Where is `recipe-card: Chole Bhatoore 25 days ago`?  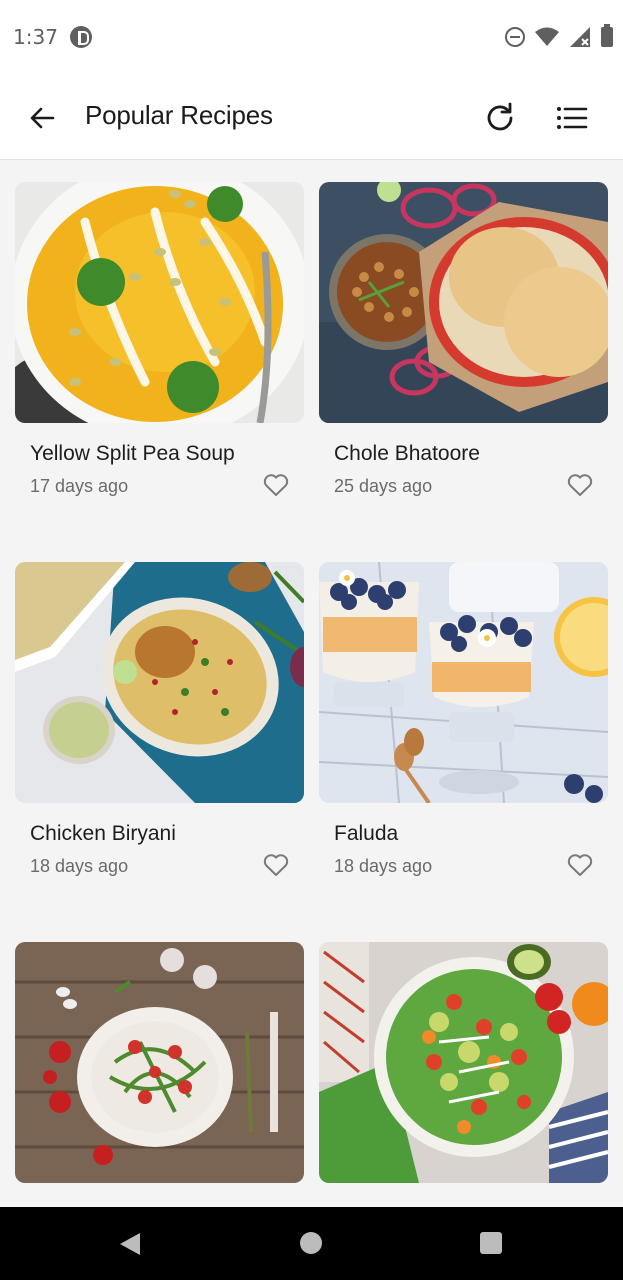
recipe-card: Chole Bhatoore 25 days ago is located at coordinates (463, 372).